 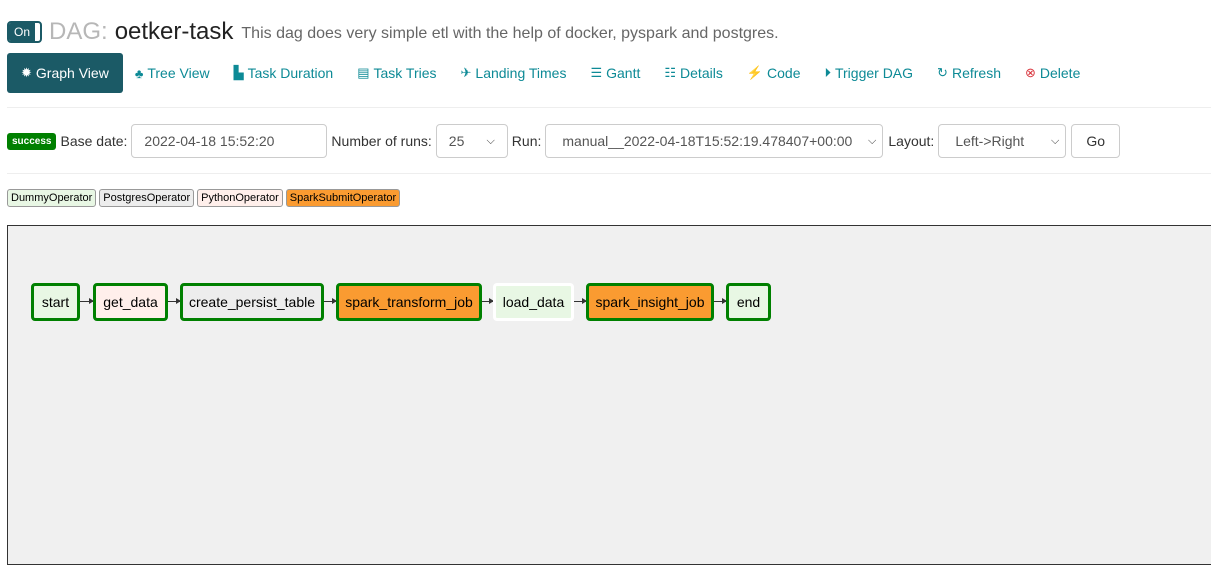 What do you see at coordinates (1095, 141) in the screenshot?
I see `go-button: Go` at bounding box center [1095, 141].